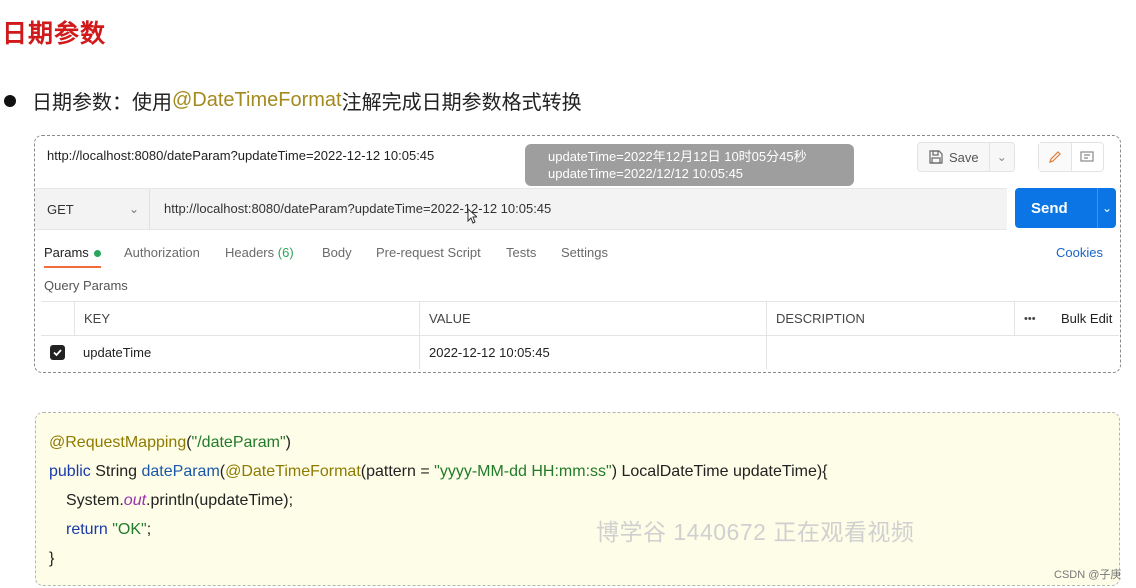 Image resolution: width=1136 pixels, height=588 pixels. I want to click on code-line-1: @RequestMapping("/dateParam"), so click(170, 443).